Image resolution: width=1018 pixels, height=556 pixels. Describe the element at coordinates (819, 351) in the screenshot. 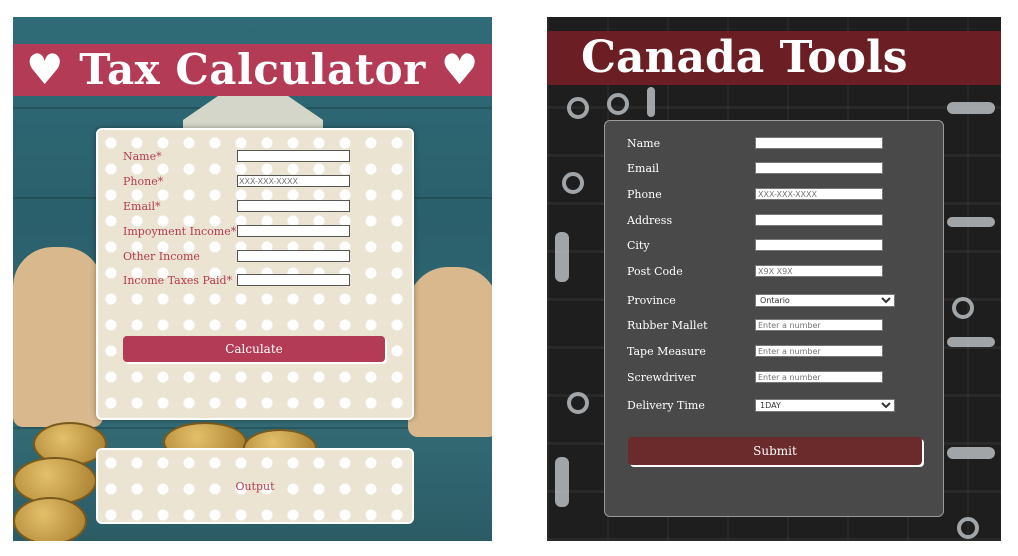

I see `tape-measure-quantity` at that location.